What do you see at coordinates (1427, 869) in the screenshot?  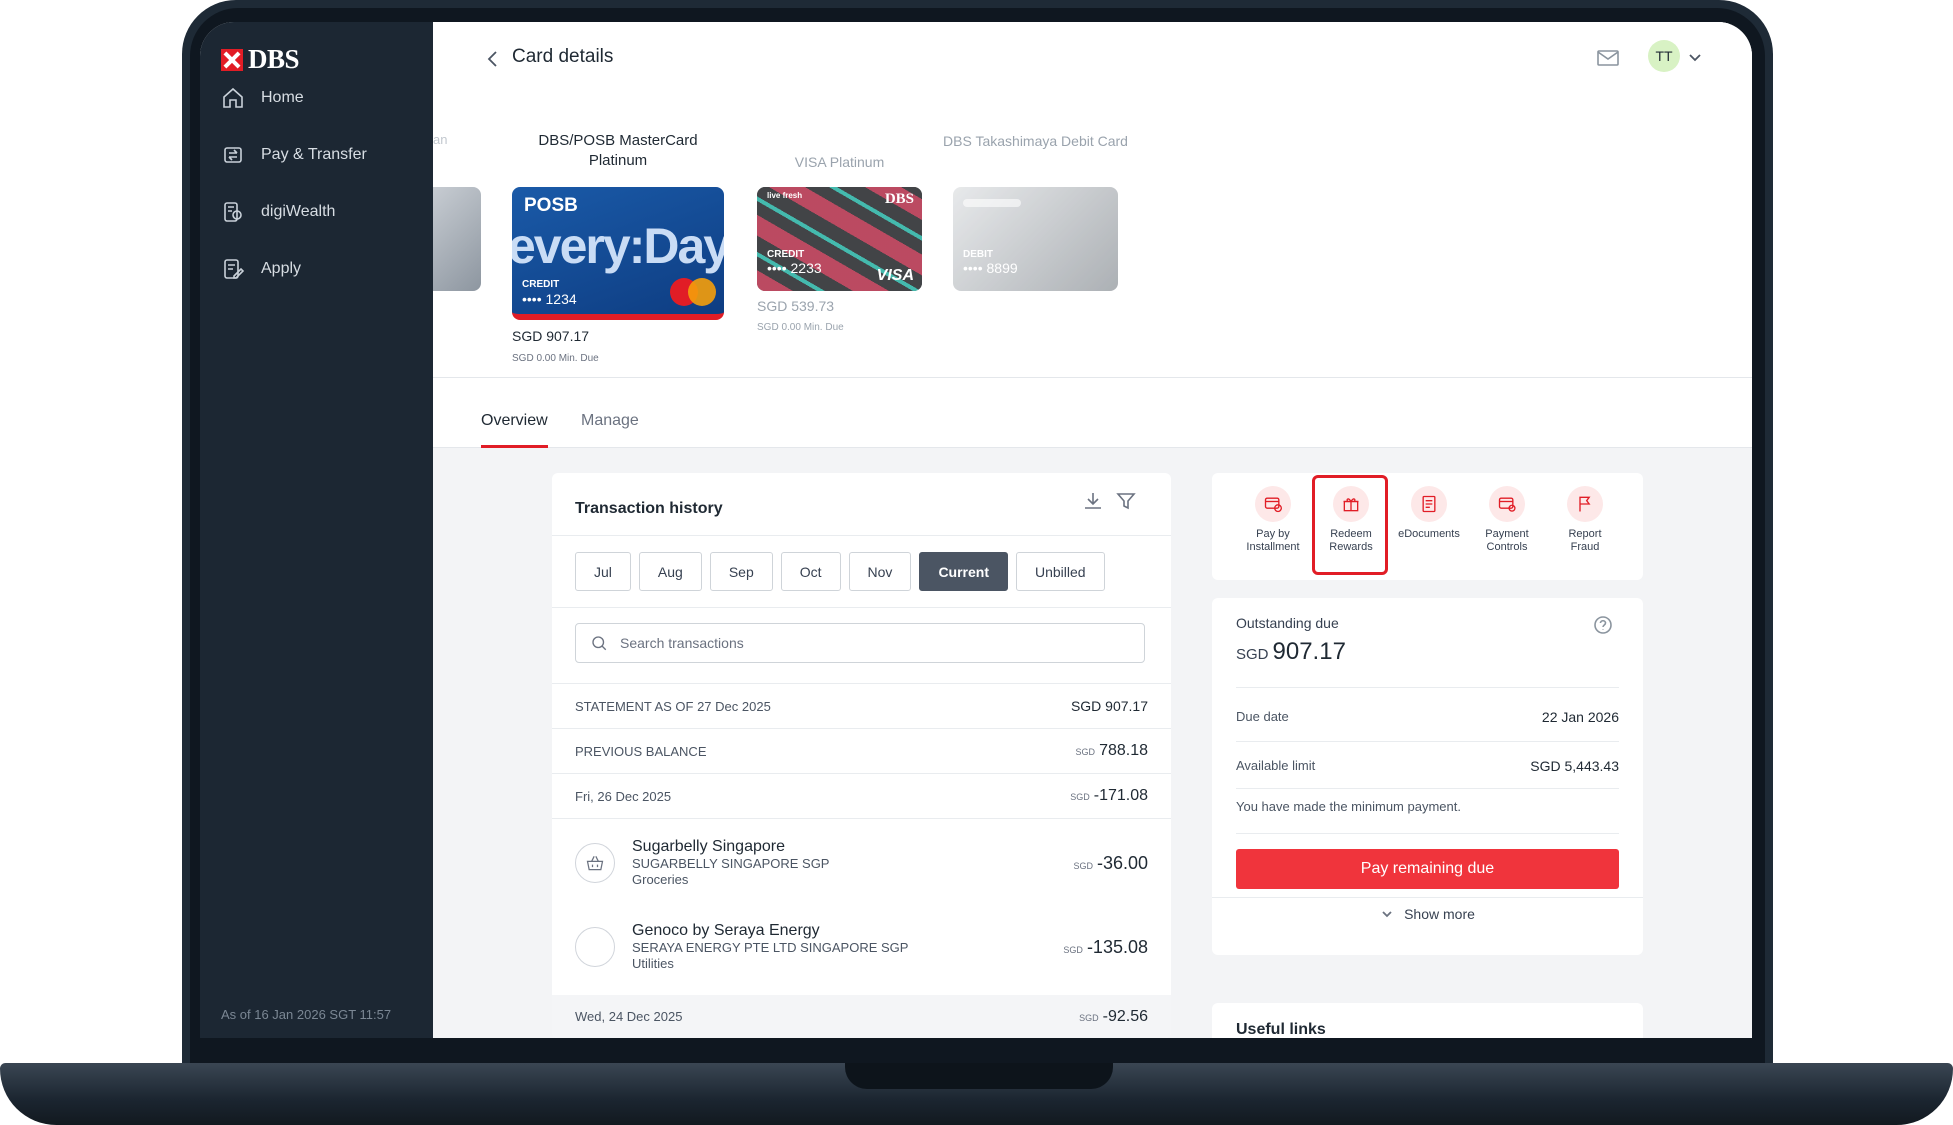 I see `pay-remaining-due-button: Pay remaining due` at bounding box center [1427, 869].